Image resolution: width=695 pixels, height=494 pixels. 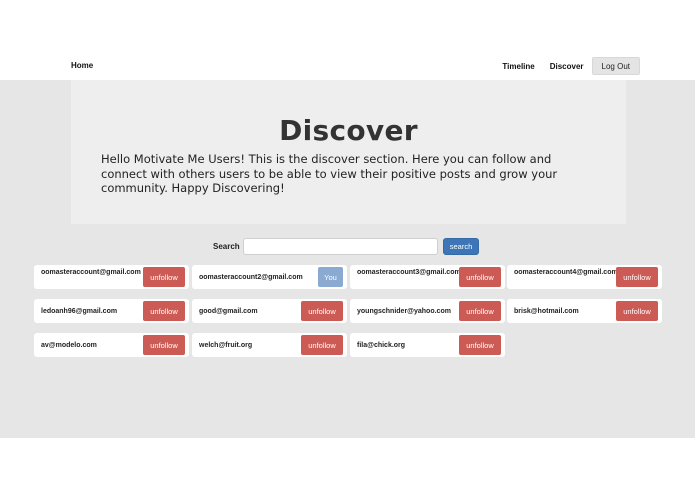 What do you see at coordinates (427, 277) in the screenshot?
I see `user-card: oomasteraccount3@gmail.com unfollow` at bounding box center [427, 277].